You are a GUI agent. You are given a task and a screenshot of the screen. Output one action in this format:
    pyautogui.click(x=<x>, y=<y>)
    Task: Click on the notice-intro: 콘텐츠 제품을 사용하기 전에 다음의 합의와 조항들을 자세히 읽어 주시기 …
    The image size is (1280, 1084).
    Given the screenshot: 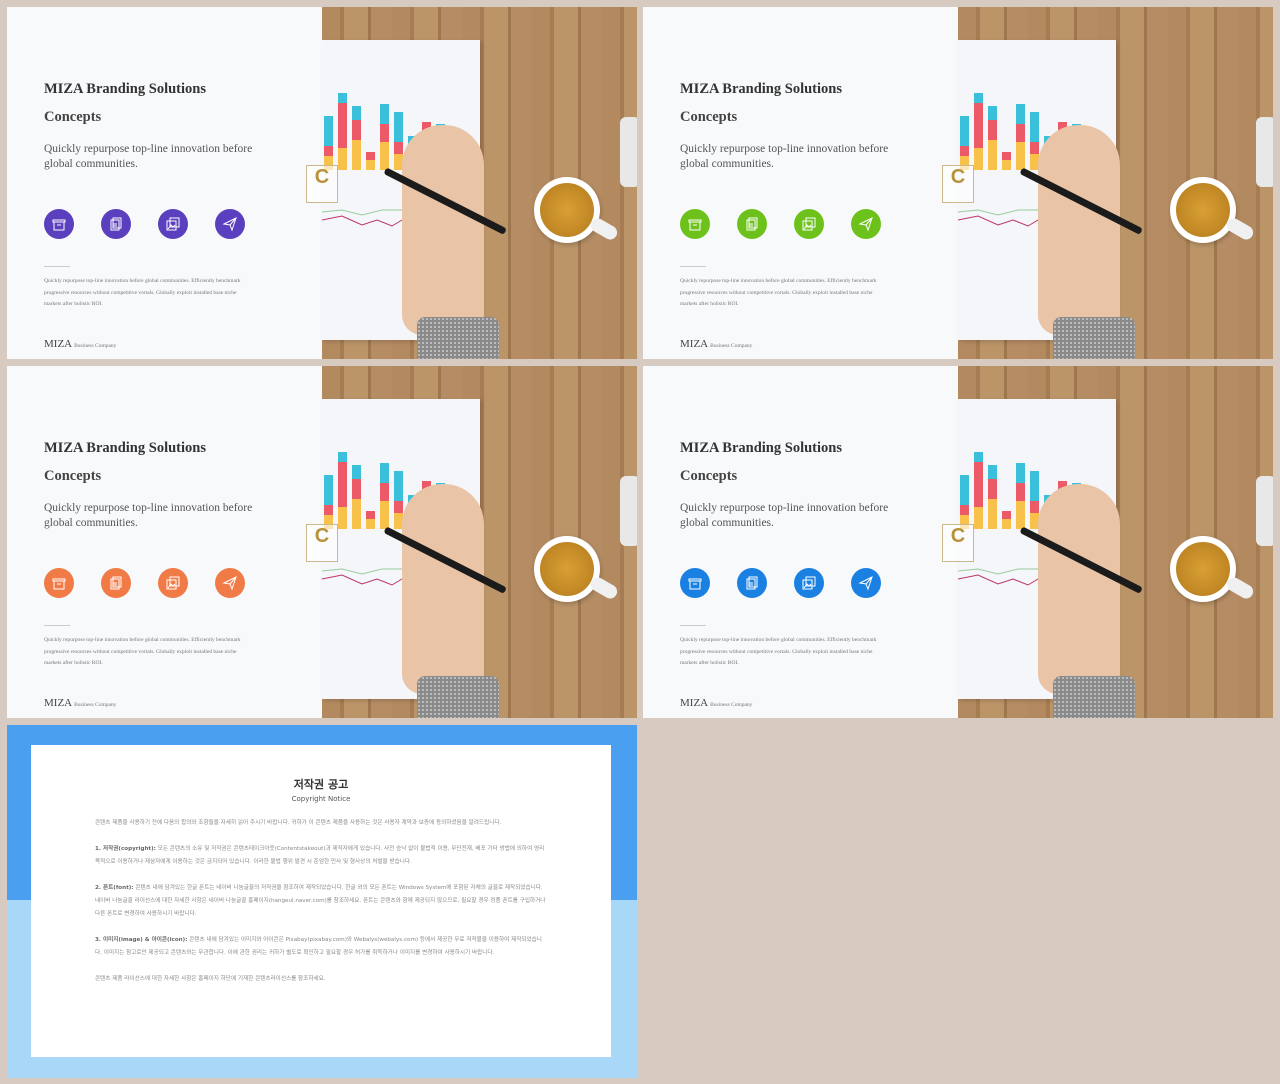 What is the action you would take?
    pyautogui.click(x=298, y=823)
    